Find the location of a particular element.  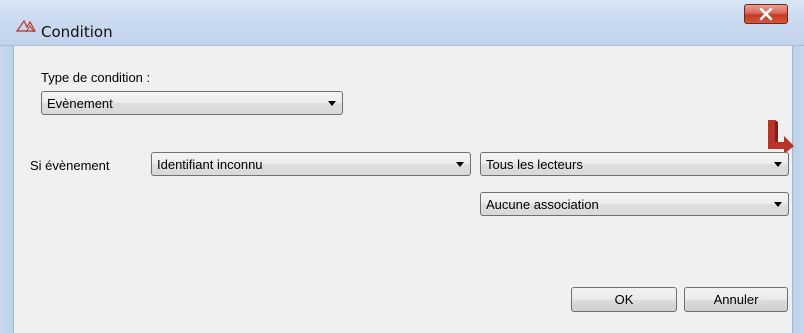

window-title: Condition is located at coordinates (77, 32).